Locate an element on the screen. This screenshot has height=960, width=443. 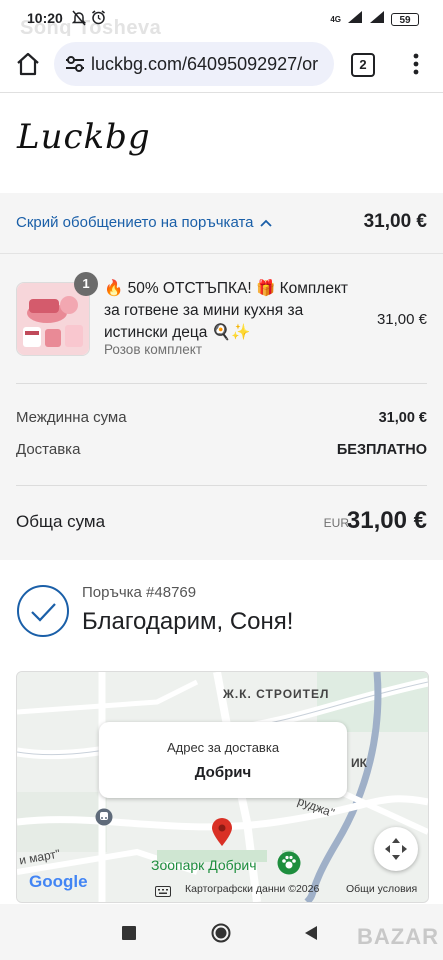
checkmark-circle-icon is located at coordinates (43, 611).